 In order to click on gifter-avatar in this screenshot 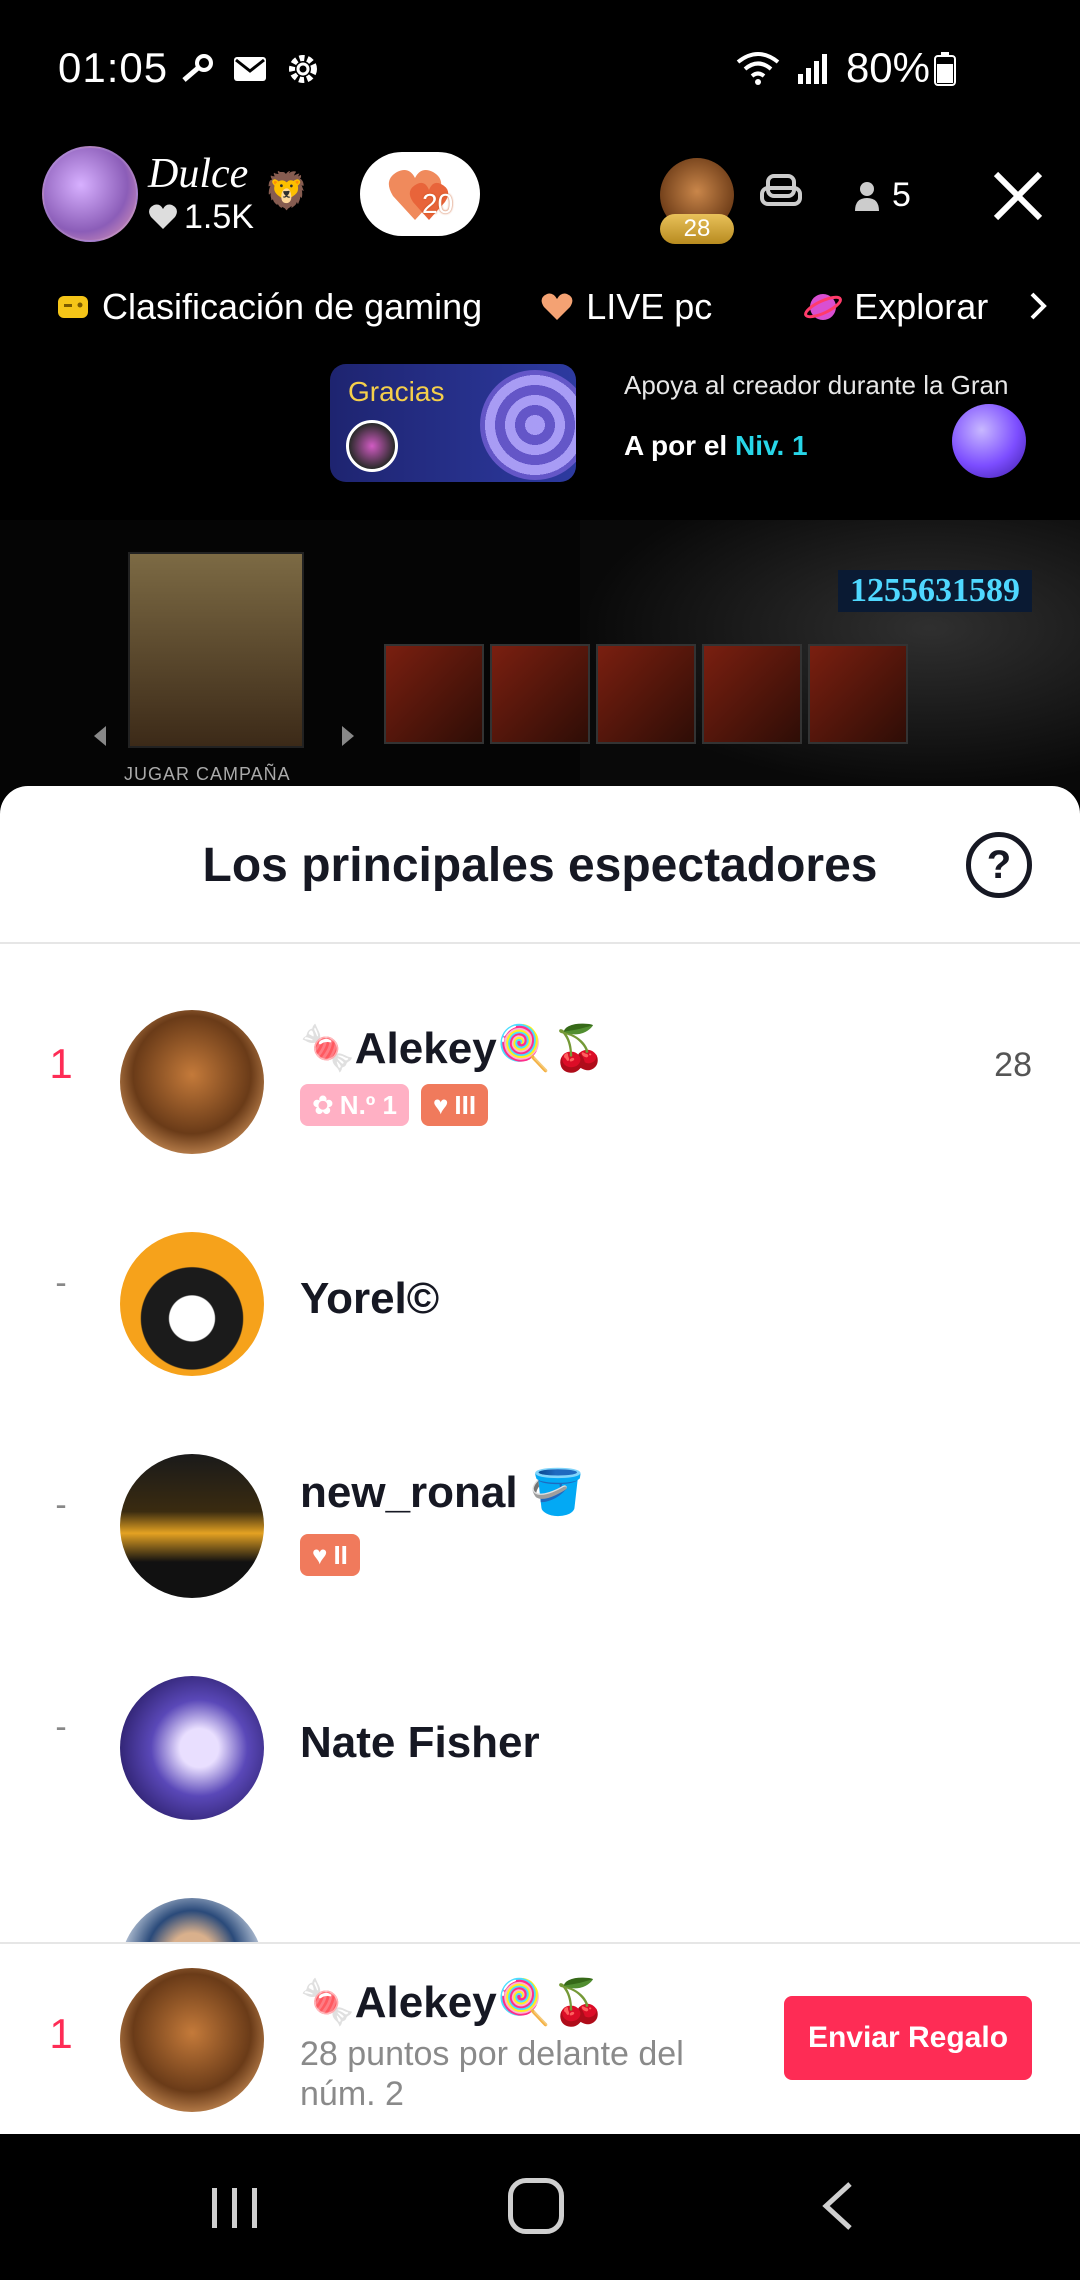, I will do `click(372, 446)`.